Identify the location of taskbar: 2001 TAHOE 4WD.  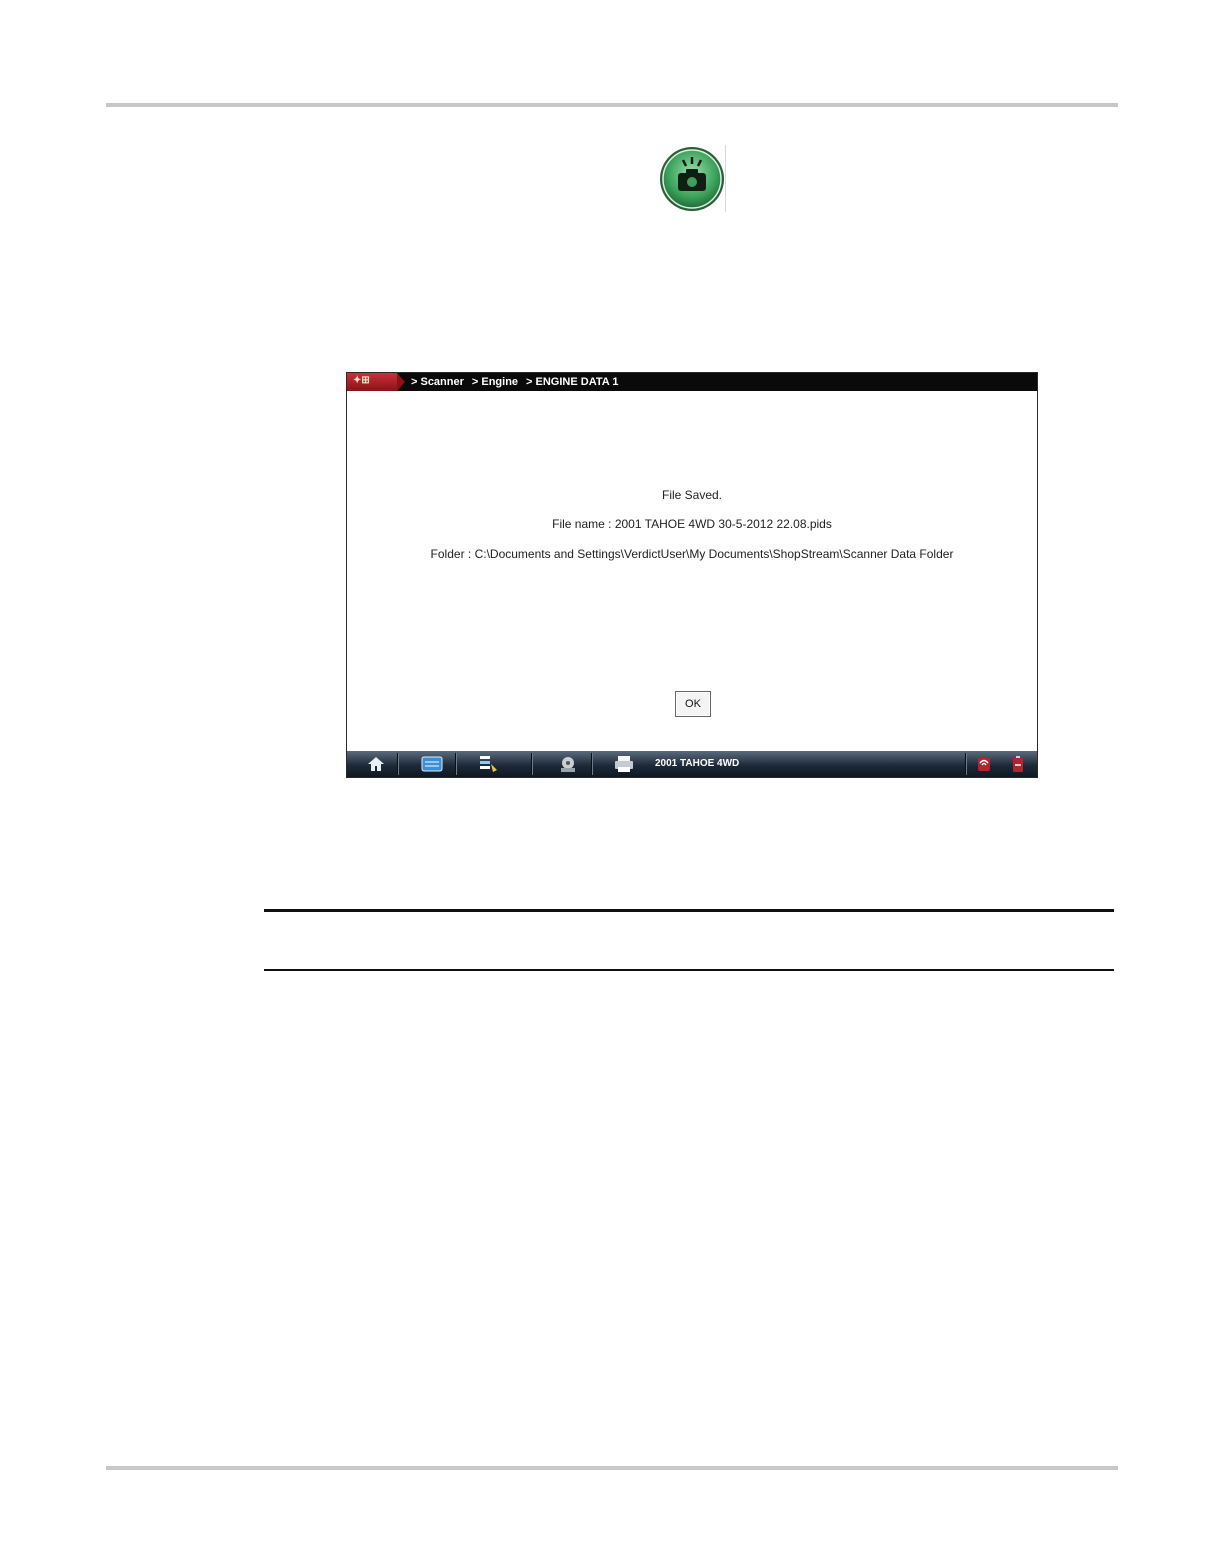
(692, 764).